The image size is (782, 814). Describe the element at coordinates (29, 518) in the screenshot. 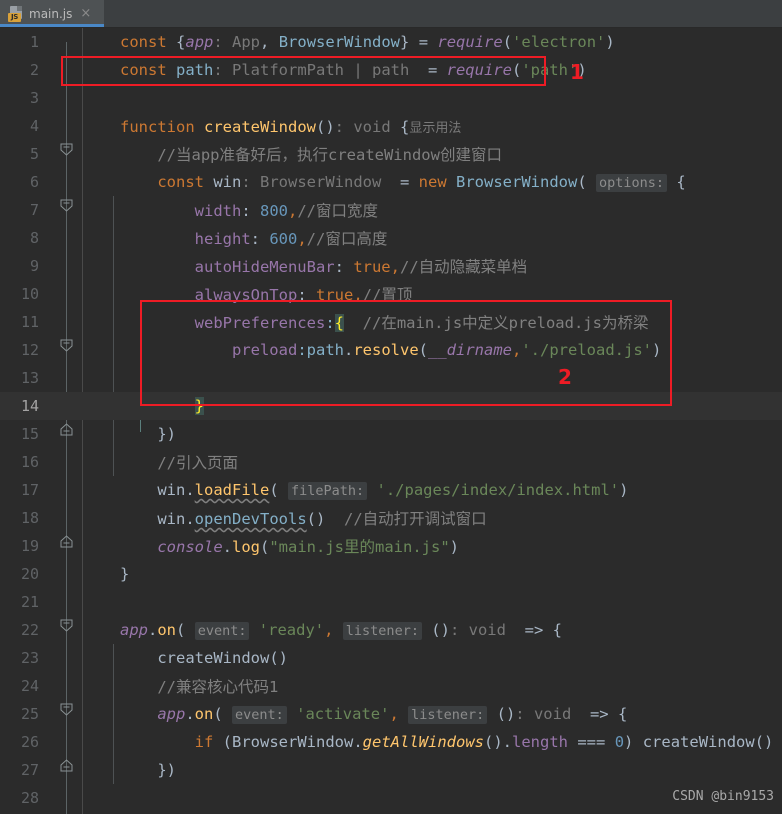

I see `line-number: 18` at that location.